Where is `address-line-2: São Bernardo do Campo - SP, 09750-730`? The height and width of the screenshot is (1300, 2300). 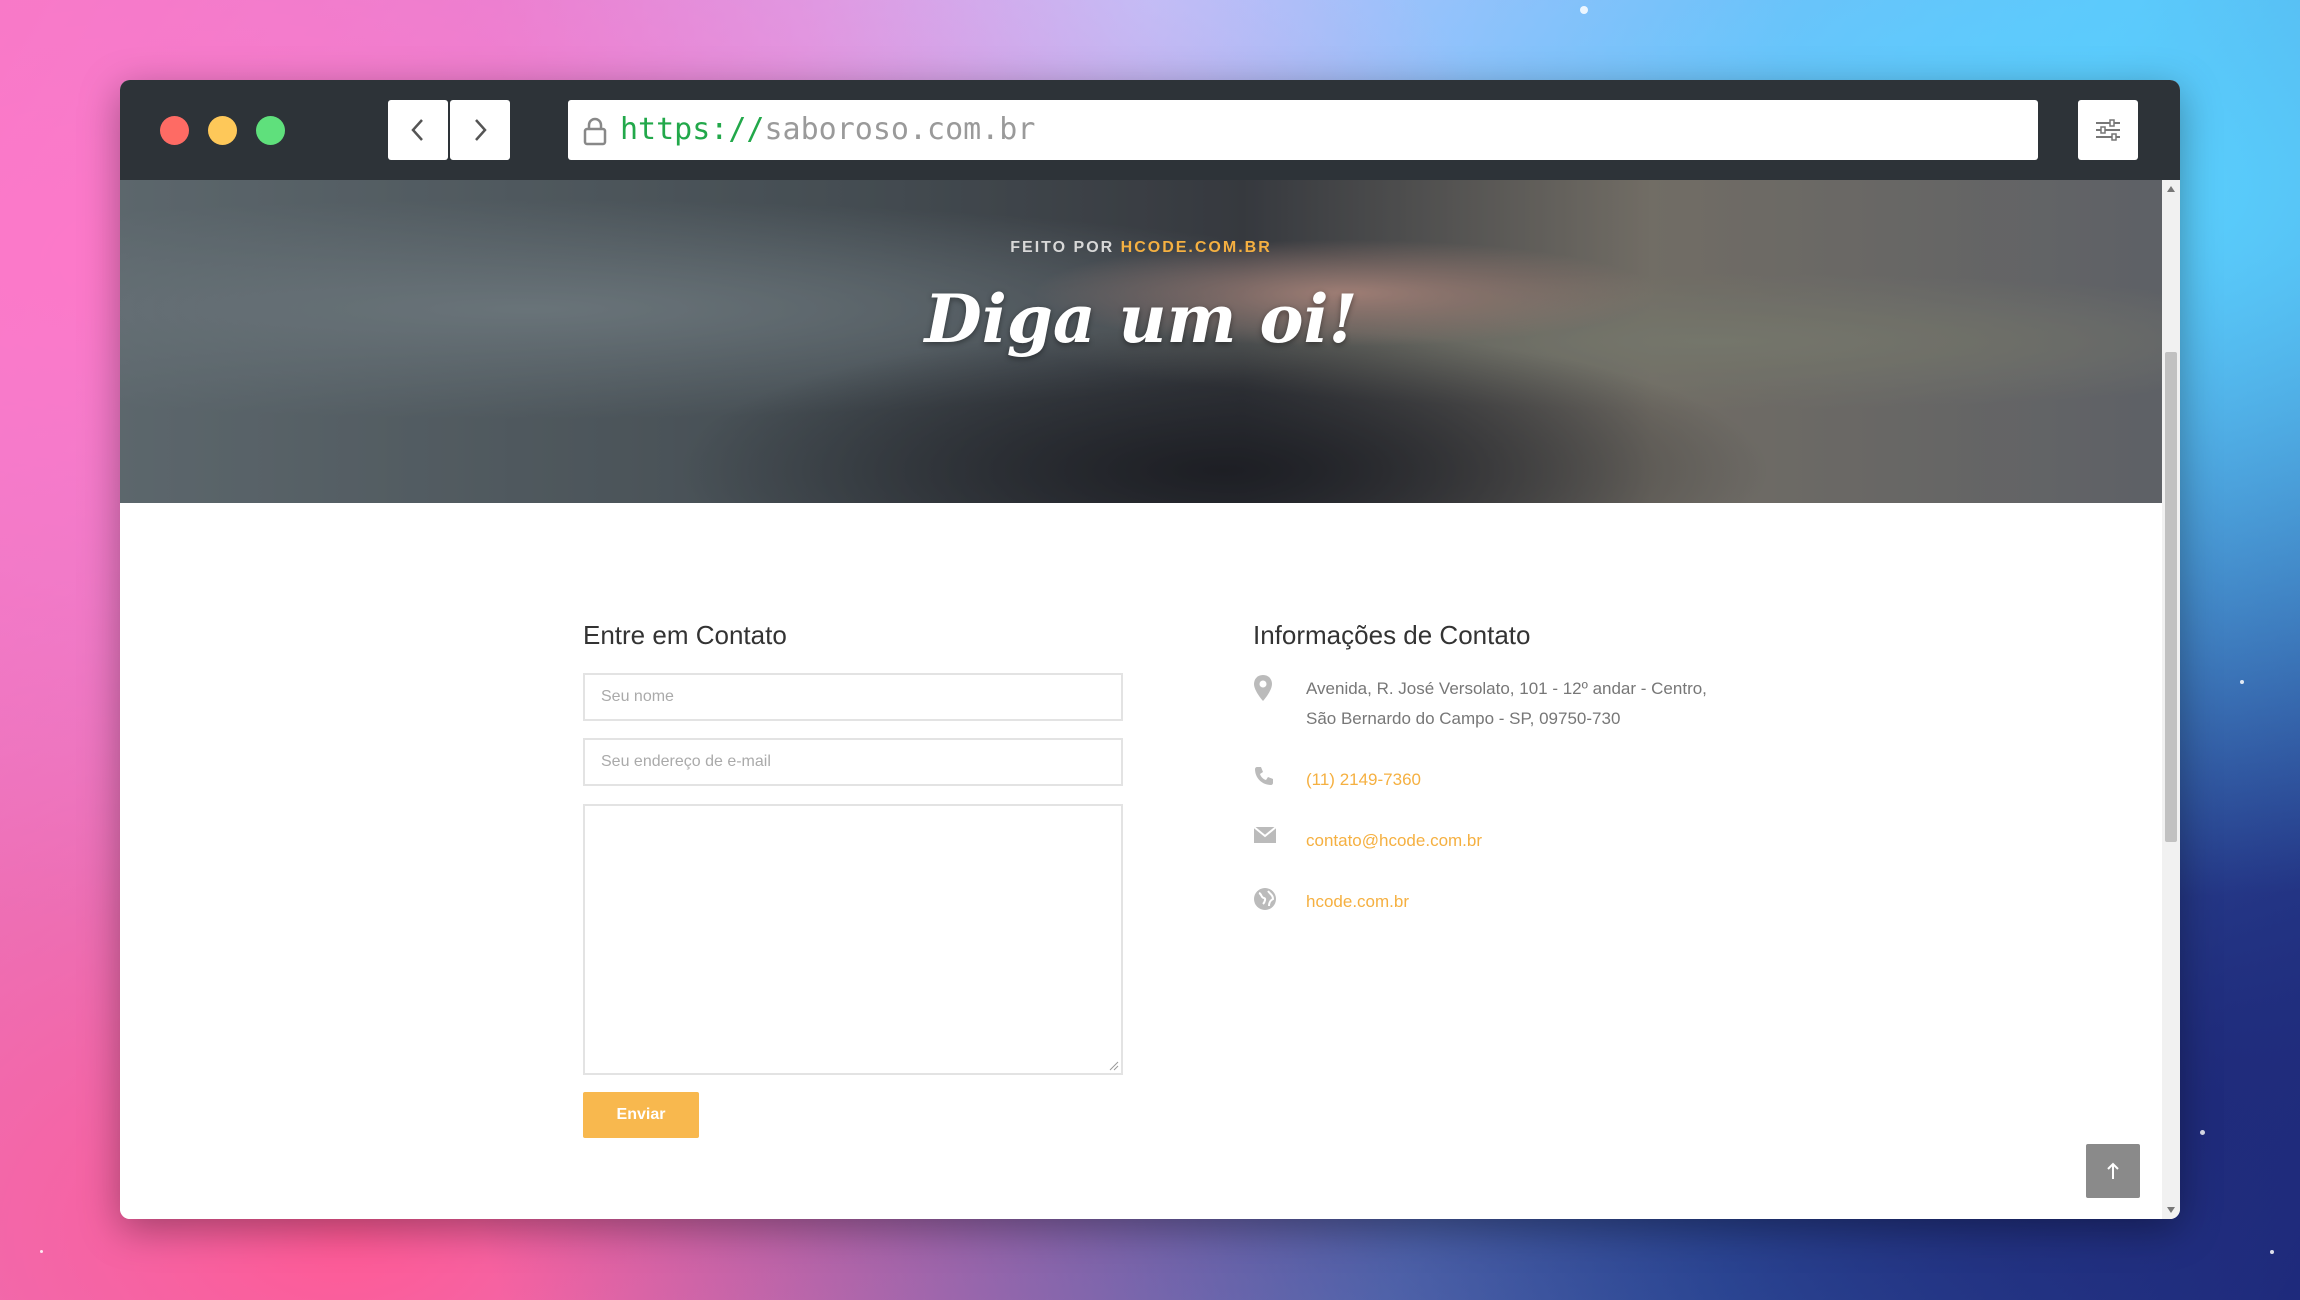 address-line-2: São Bernardo do Campo - SP, 09750-730 is located at coordinates (1463, 718).